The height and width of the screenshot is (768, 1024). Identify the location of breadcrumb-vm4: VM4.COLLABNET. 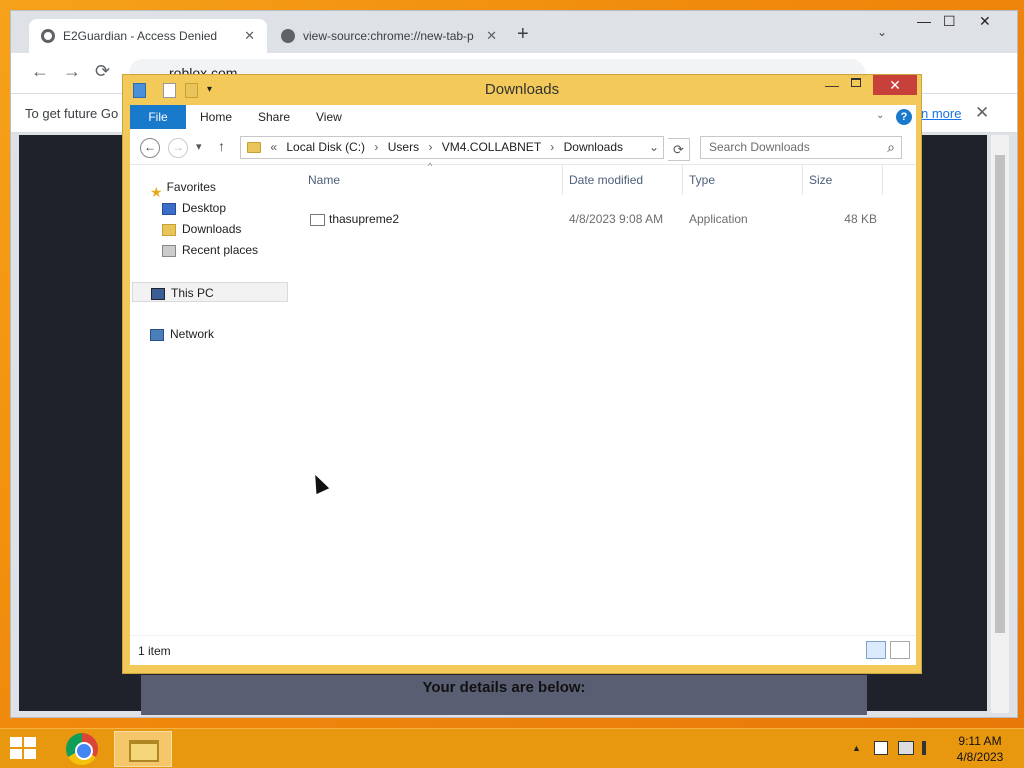
(491, 147).